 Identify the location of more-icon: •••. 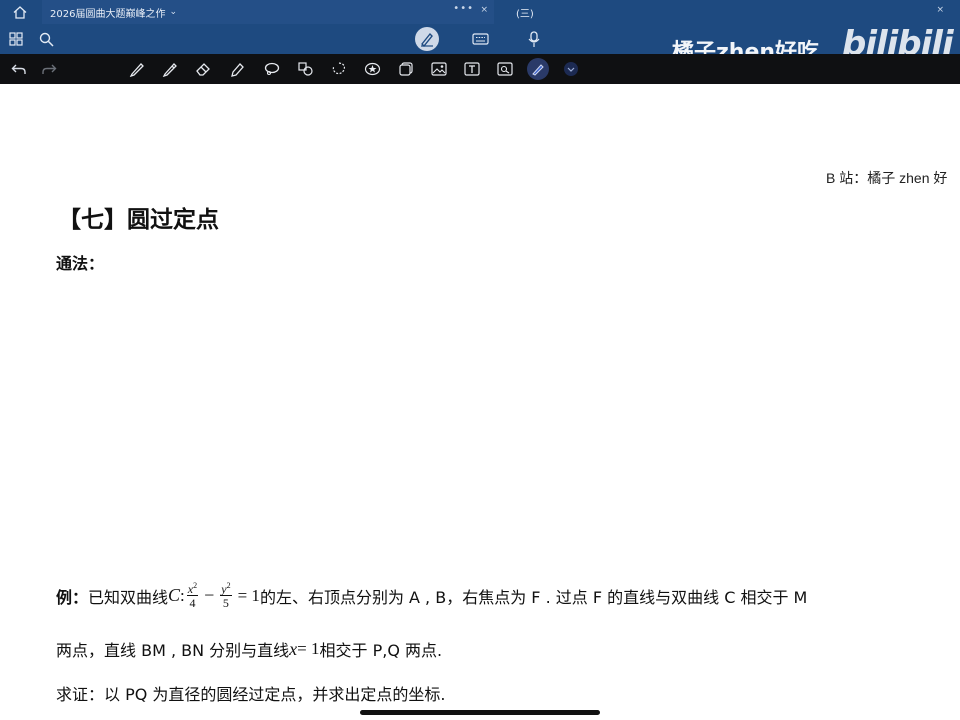
(463, 8).